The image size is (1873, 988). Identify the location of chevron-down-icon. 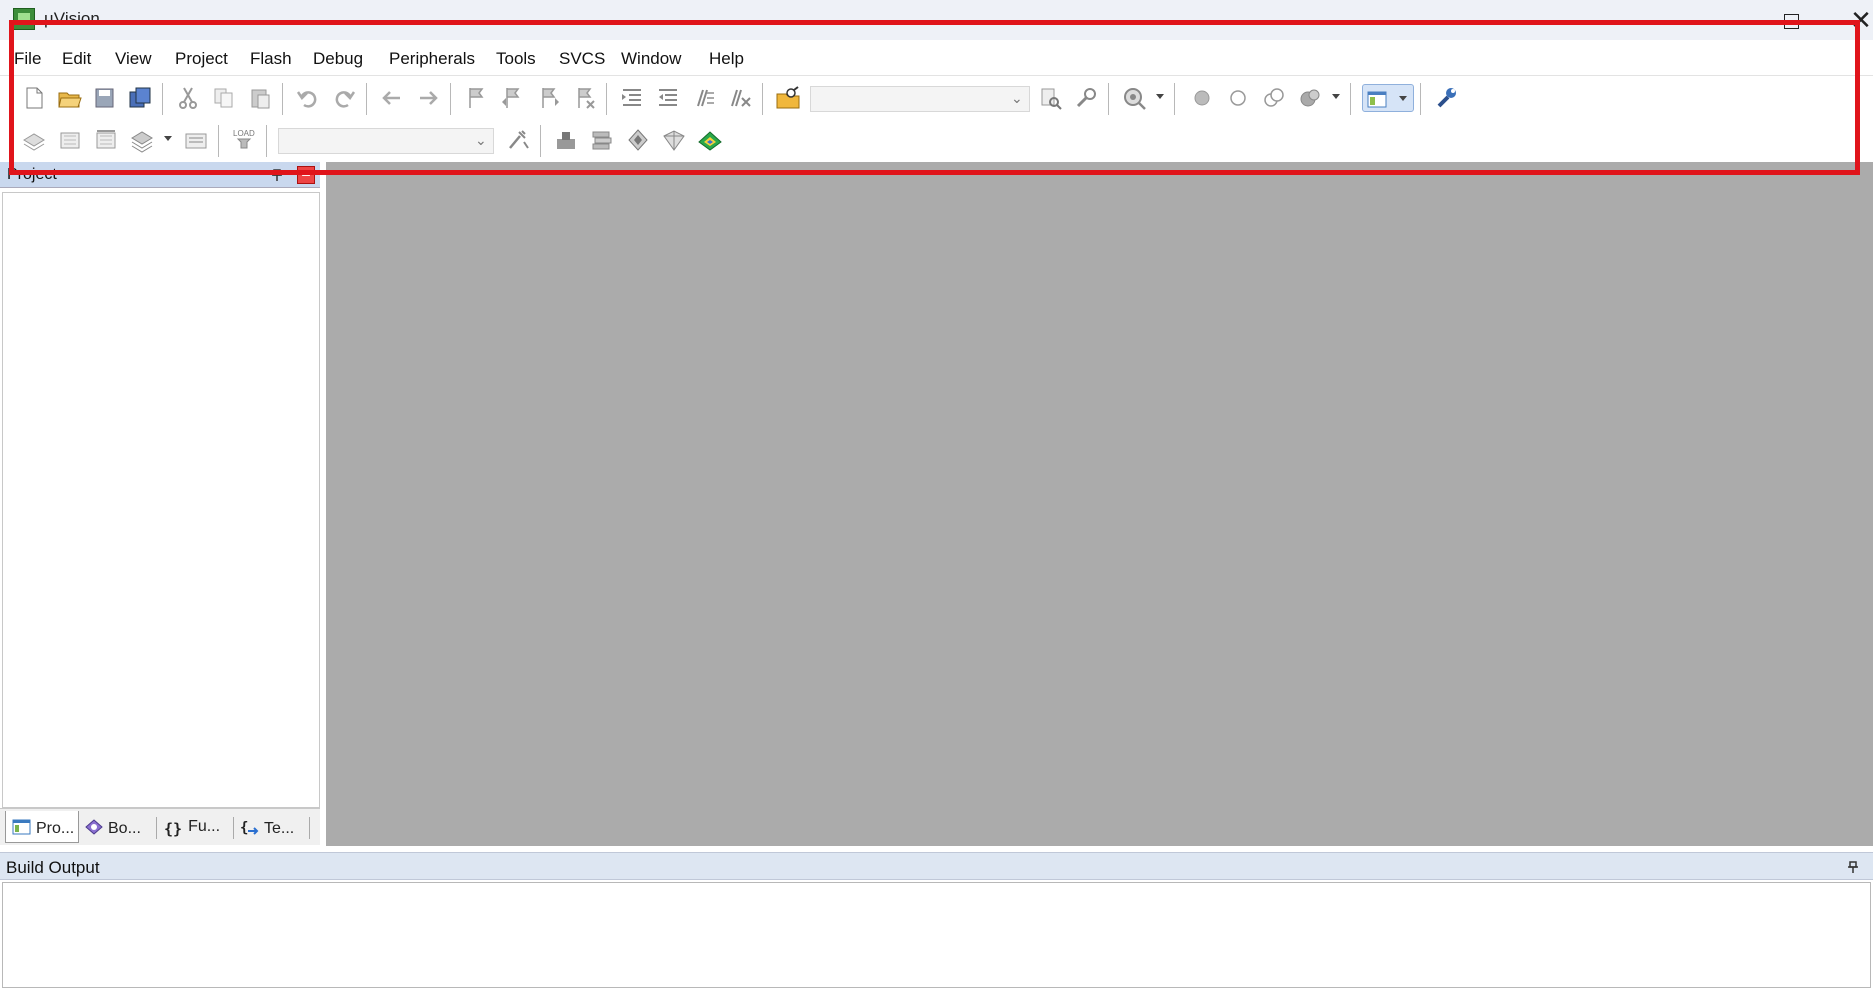
(1403, 98).